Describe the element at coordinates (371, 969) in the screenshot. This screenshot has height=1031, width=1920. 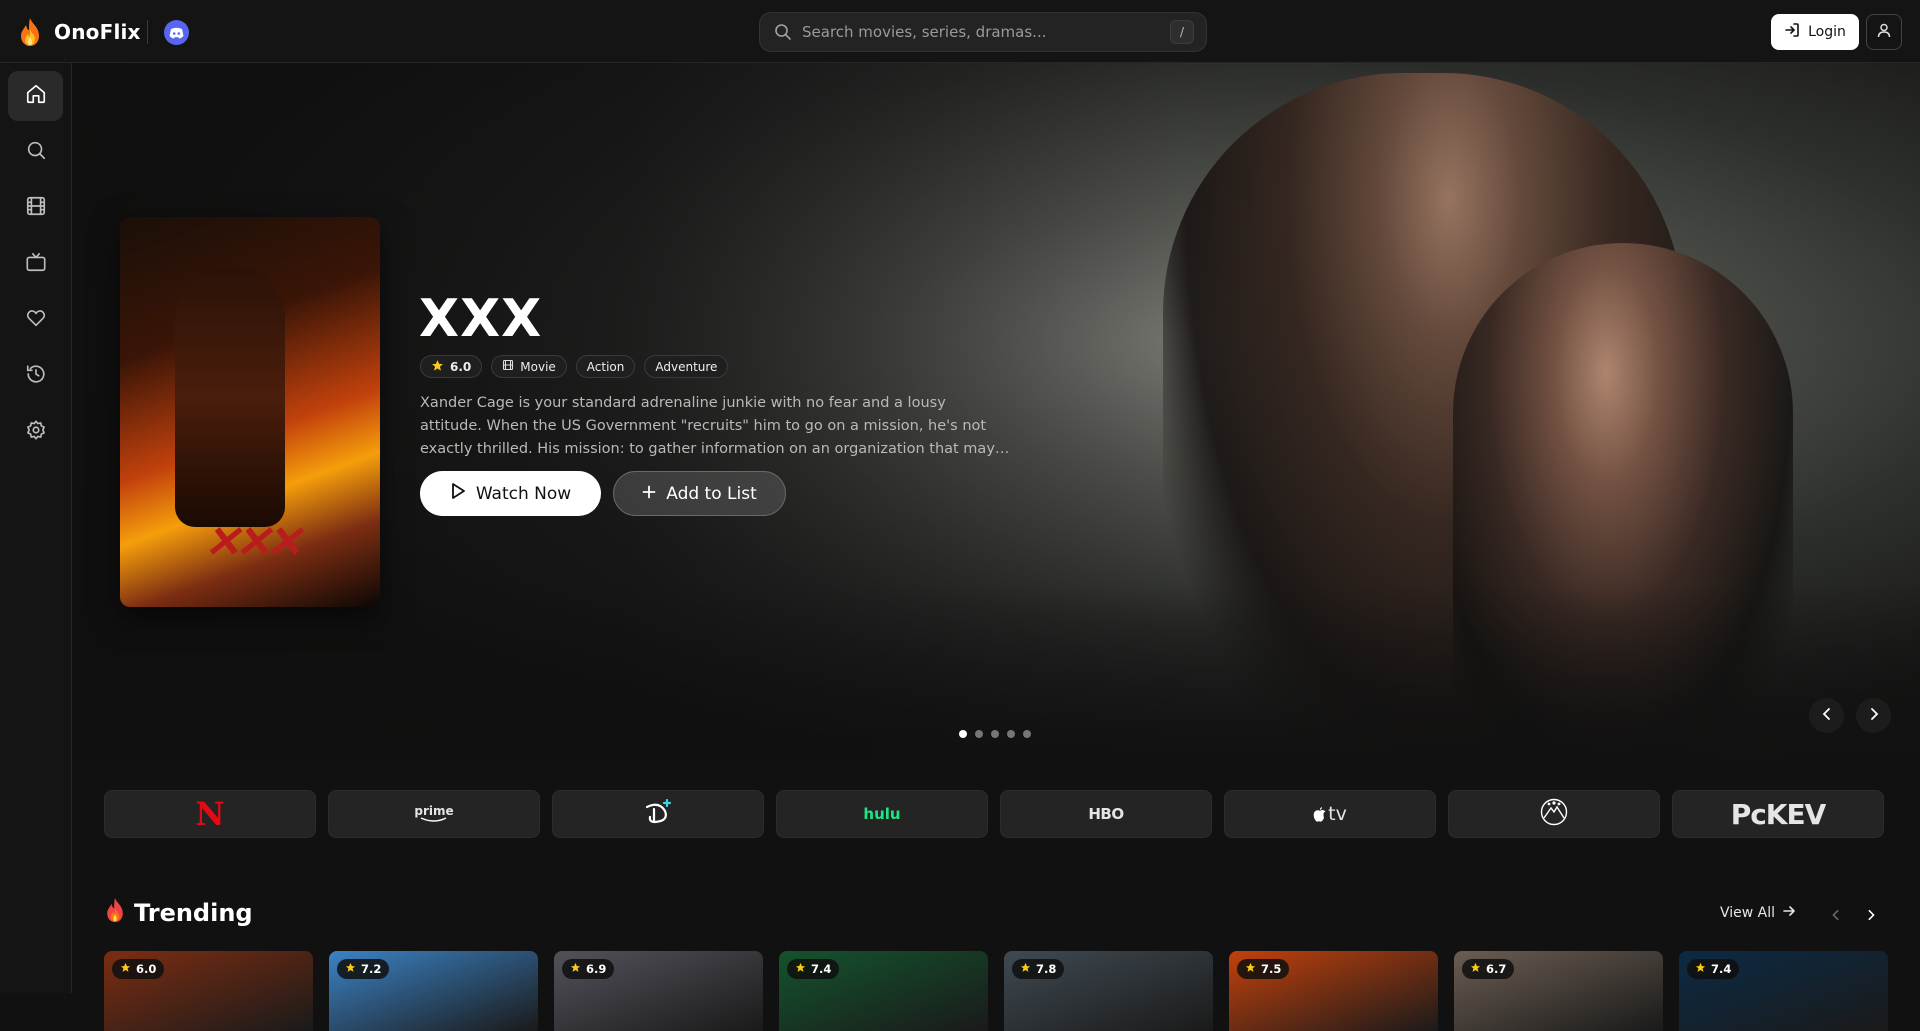
I see `rating-value: 7.2` at that location.